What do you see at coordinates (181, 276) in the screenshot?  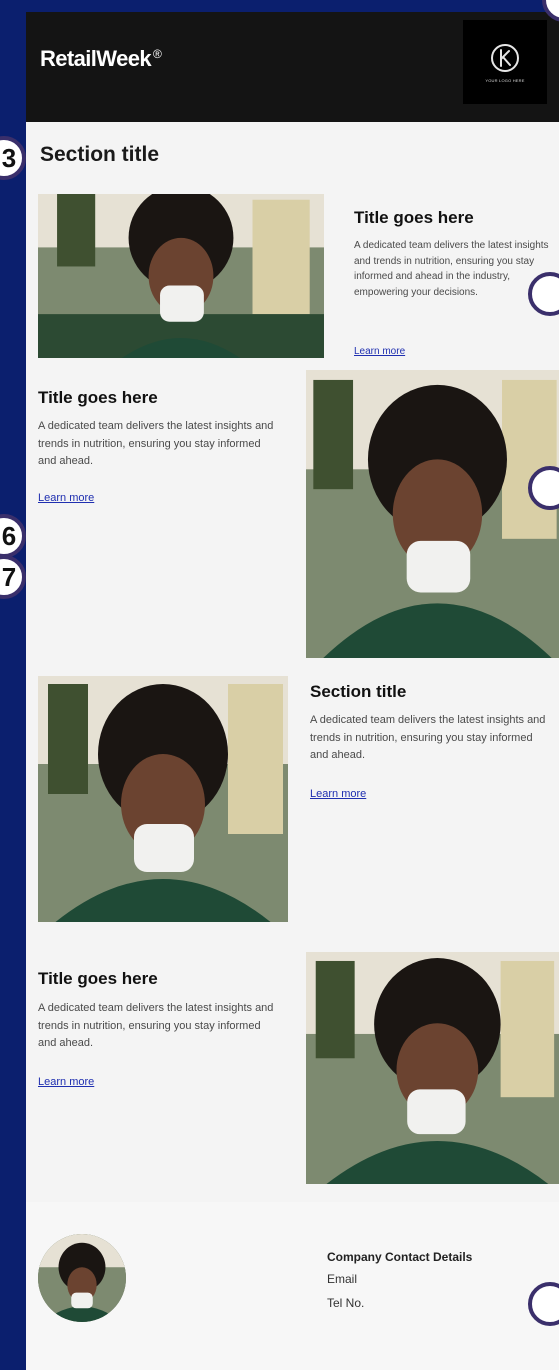 I see `hero-photo` at bounding box center [181, 276].